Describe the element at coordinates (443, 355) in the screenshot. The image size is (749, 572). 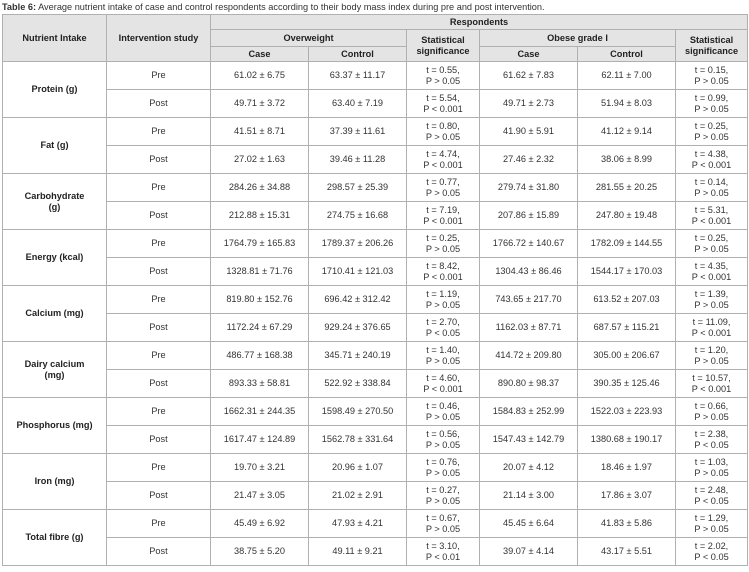
I see `overweight-stat-cell: t = 1.40, P > 0.05` at that location.